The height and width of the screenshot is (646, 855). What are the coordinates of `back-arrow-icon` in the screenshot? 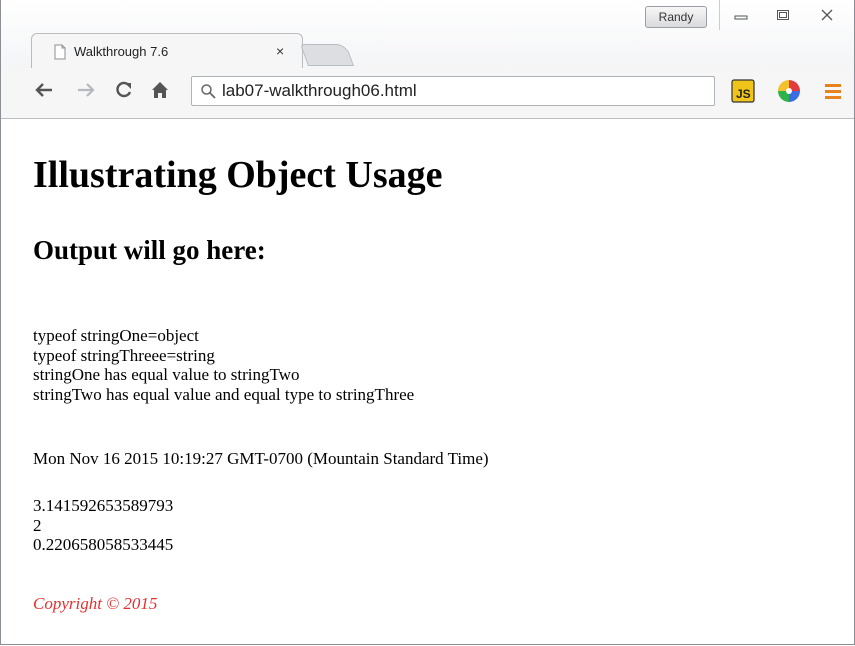 It's located at (43, 90).